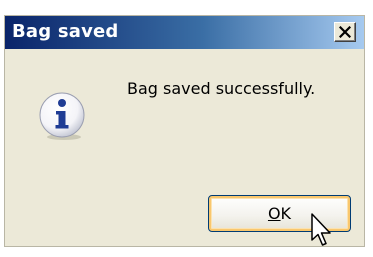  Describe the element at coordinates (221, 88) in the screenshot. I see `message-text: Bag saved successfully.` at that location.